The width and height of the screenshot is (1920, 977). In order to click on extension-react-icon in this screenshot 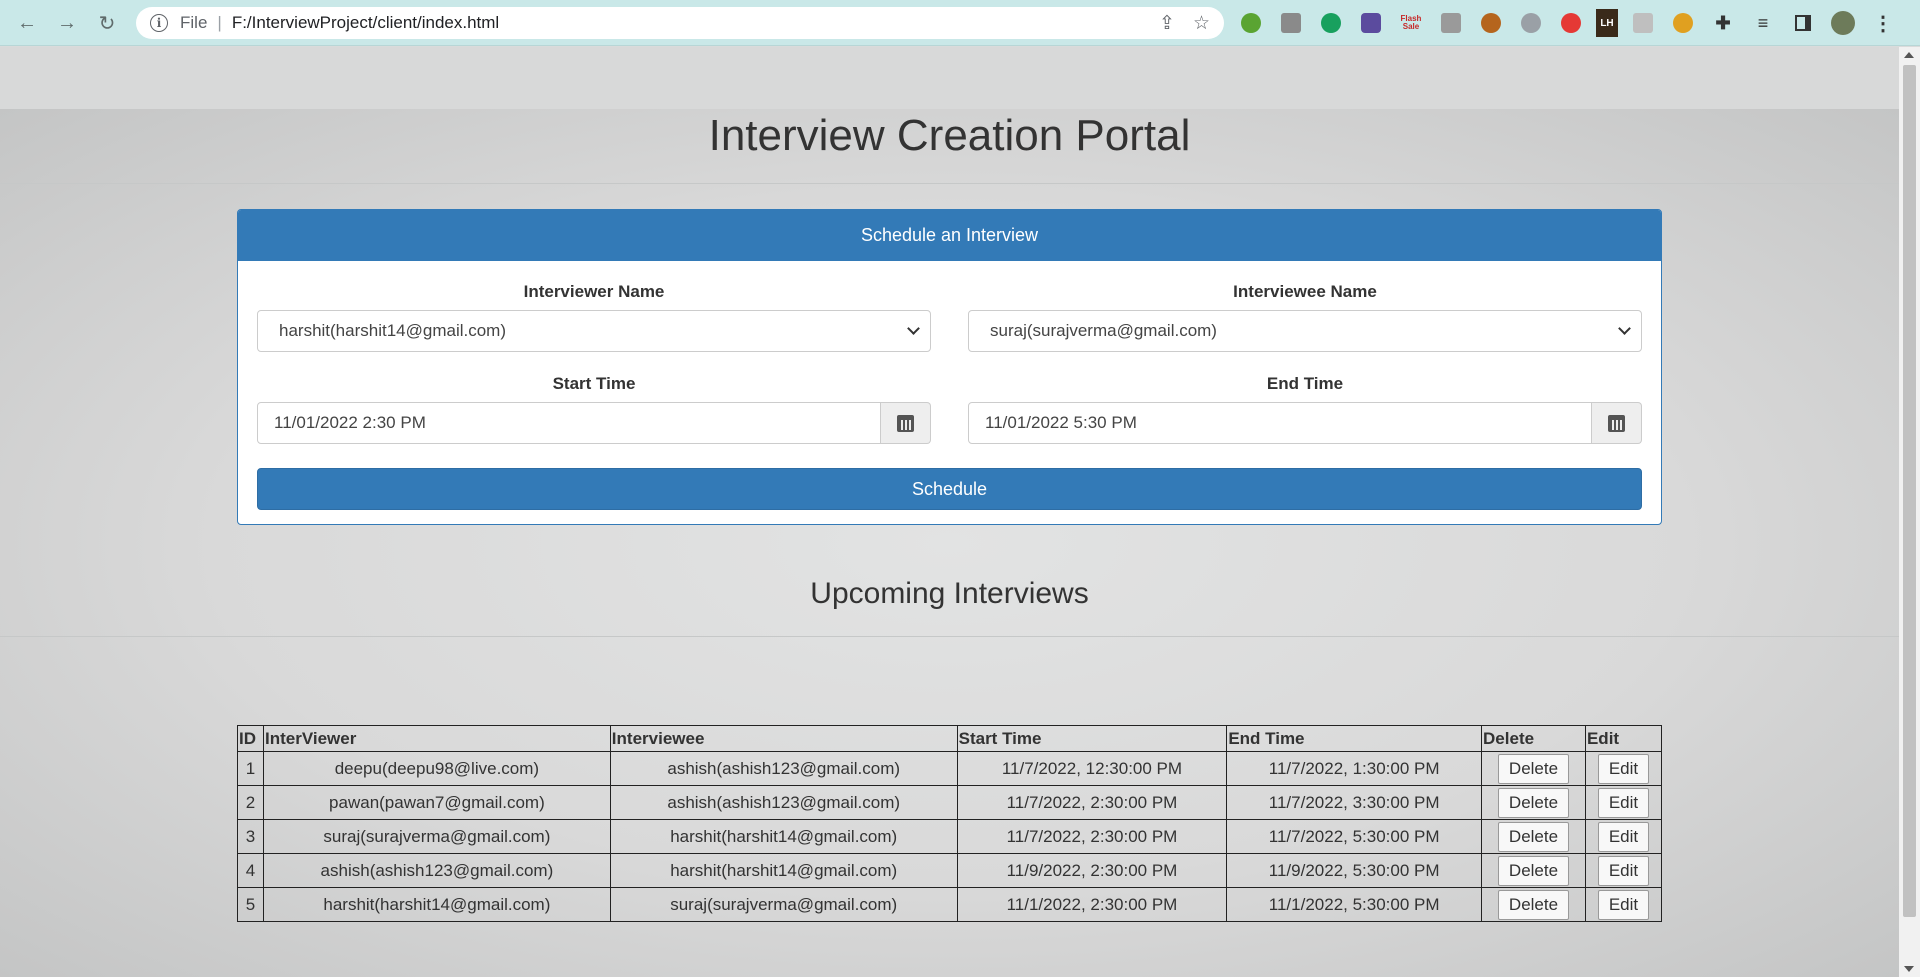, I will do `click(1531, 23)`.